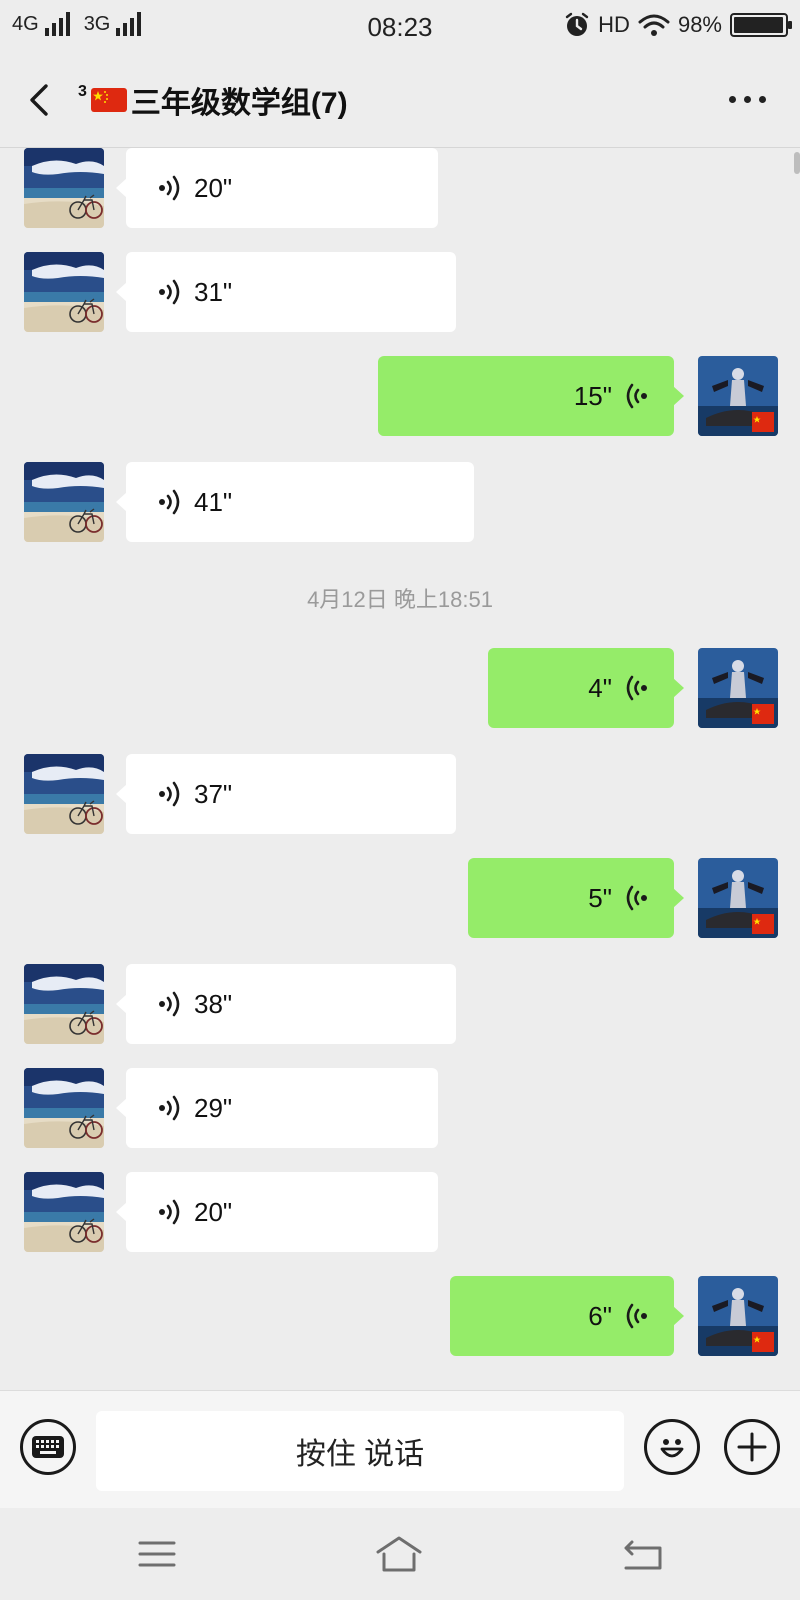 Image resolution: width=800 pixels, height=1600 pixels. I want to click on chat-title: 三年级数学组(7), so click(239, 103).